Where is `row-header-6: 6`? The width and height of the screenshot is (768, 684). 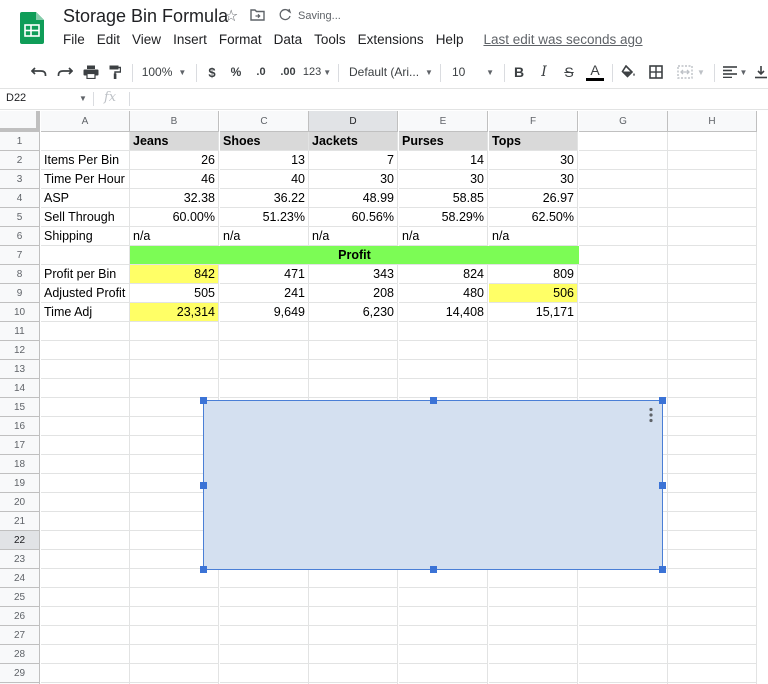 row-header-6: 6 is located at coordinates (20, 236).